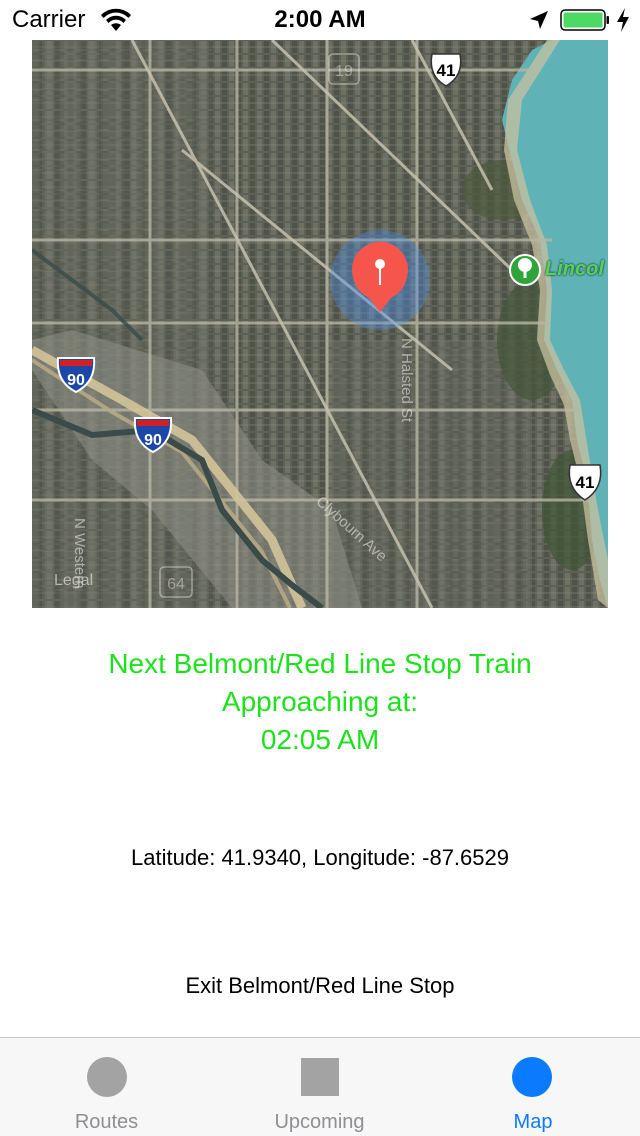 The height and width of the screenshot is (1136, 640). I want to click on next-train-line2: Approaching at:, so click(320, 701).